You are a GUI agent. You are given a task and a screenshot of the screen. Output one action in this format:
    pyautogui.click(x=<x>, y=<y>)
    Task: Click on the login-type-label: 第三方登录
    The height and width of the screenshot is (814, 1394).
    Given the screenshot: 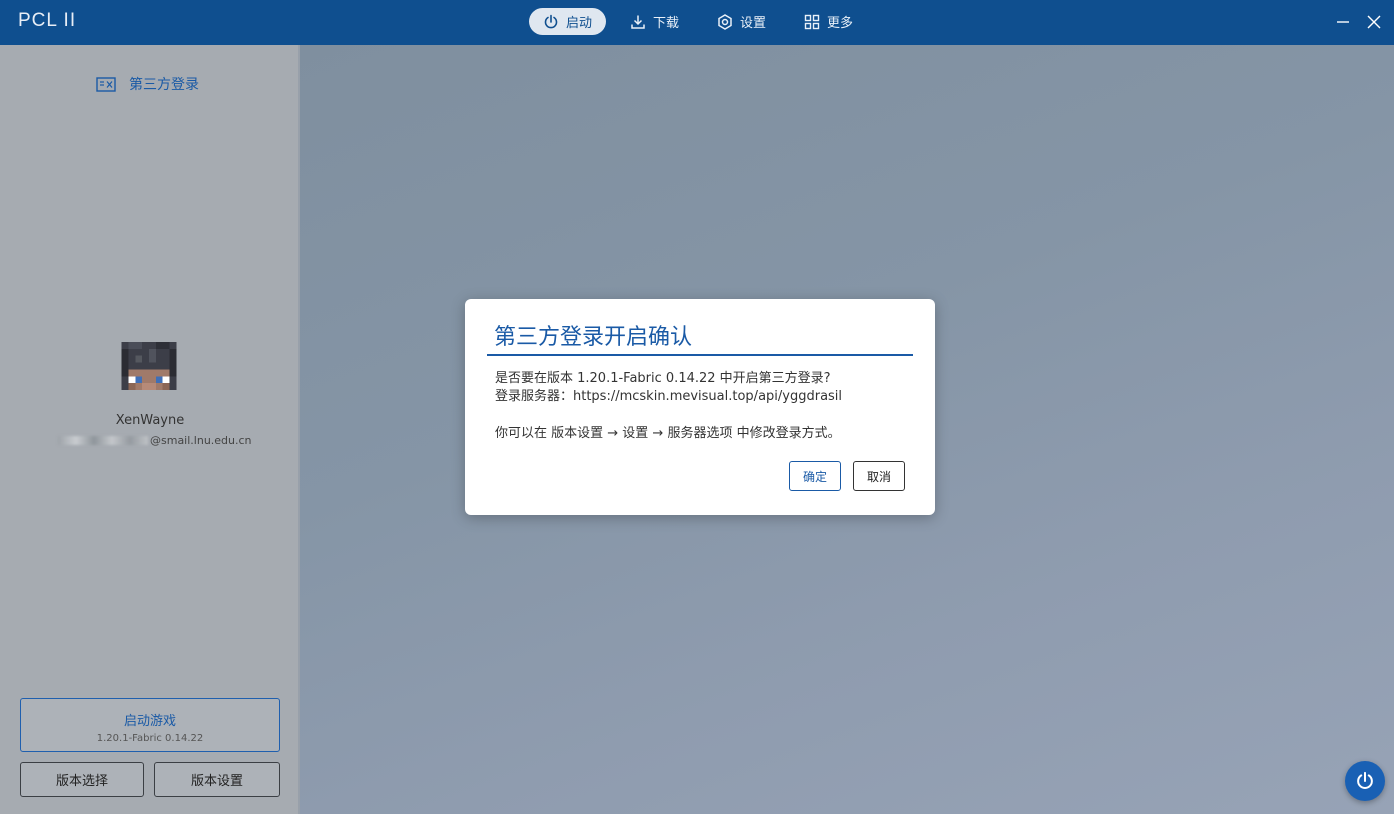 What is the action you would take?
    pyautogui.click(x=164, y=85)
    